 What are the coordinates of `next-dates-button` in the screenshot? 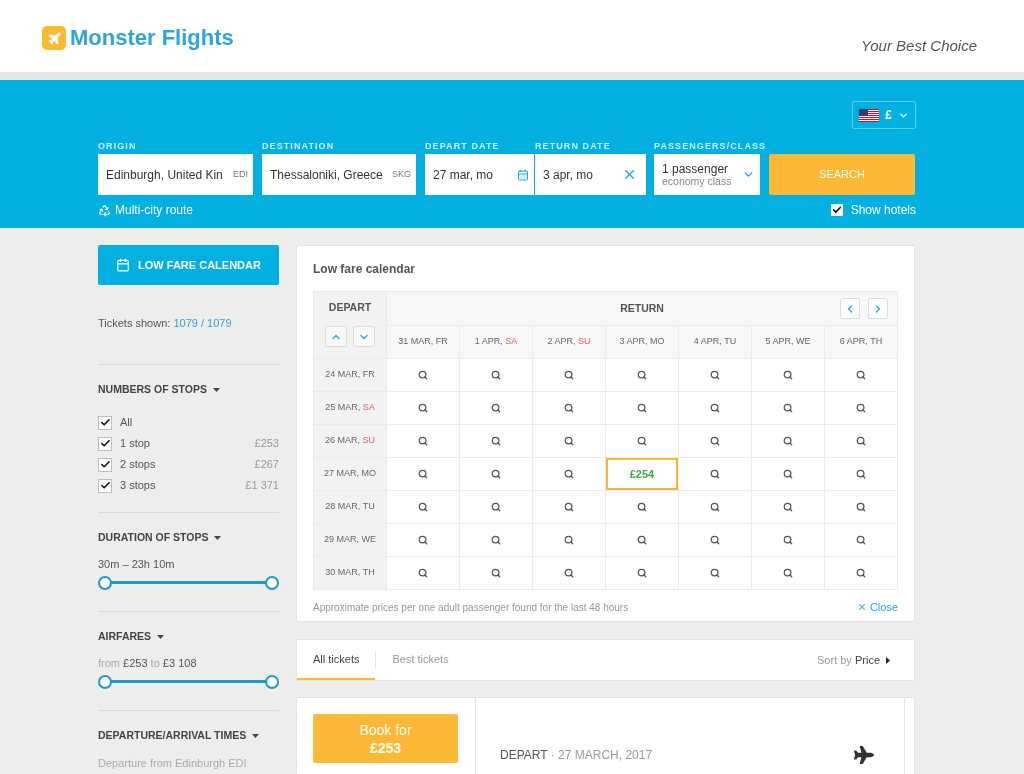 It's located at (878, 308).